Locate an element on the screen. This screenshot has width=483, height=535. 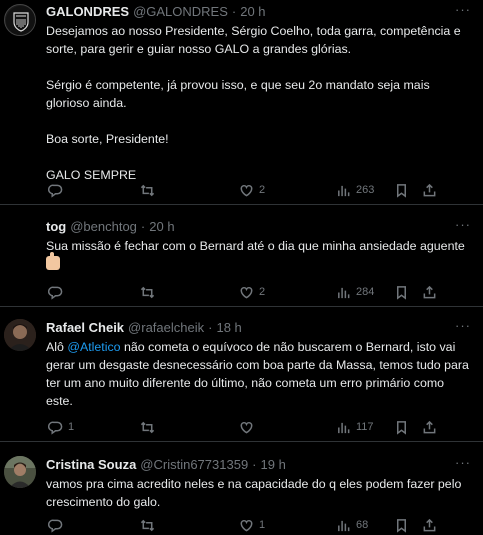
handle: @Cristin67731359 is located at coordinates (194, 465).